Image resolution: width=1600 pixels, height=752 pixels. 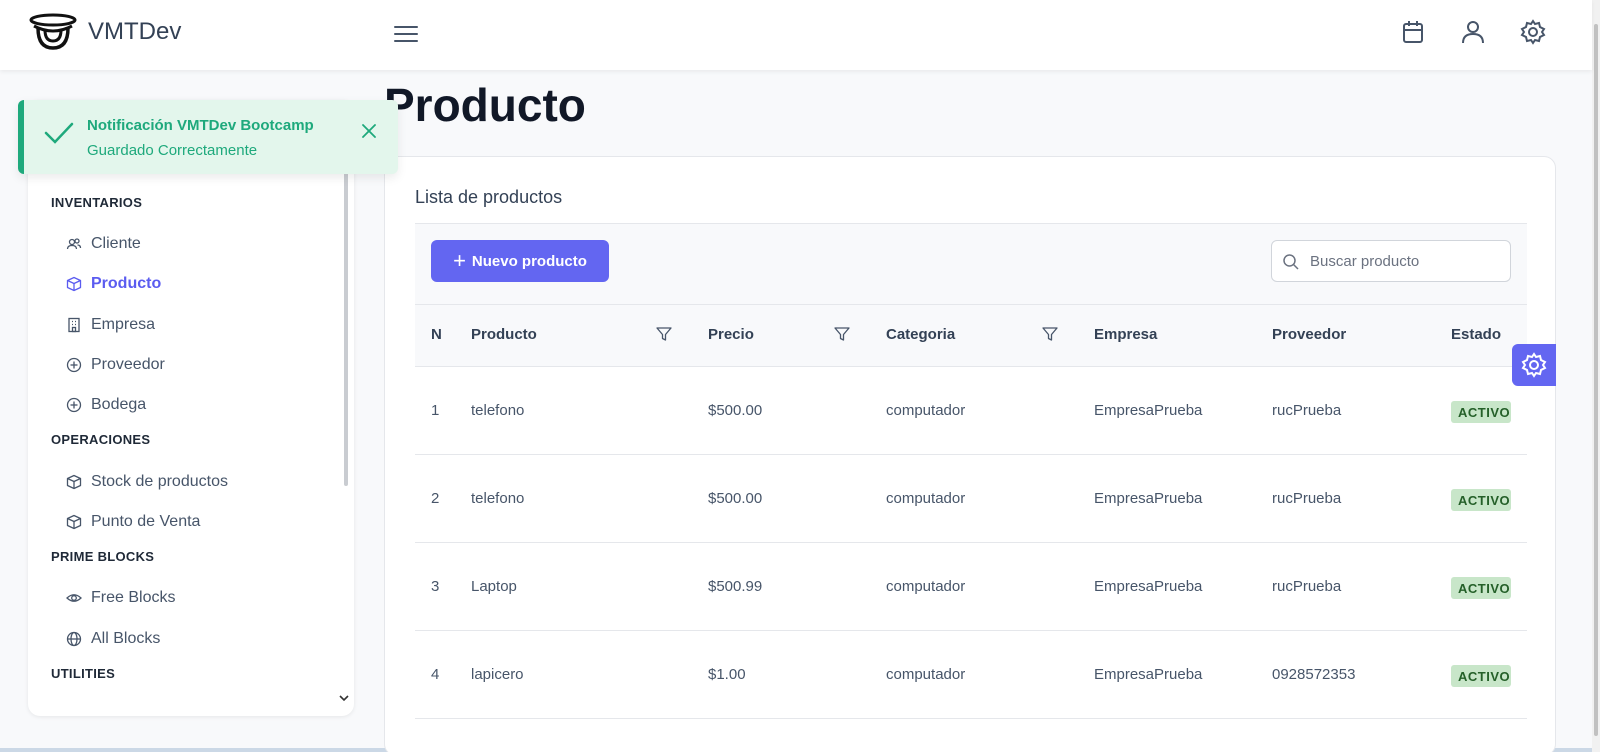 What do you see at coordinates (1473, 32) in the screenshot?
I see `user-icon` at bounding box center [1473, 32].